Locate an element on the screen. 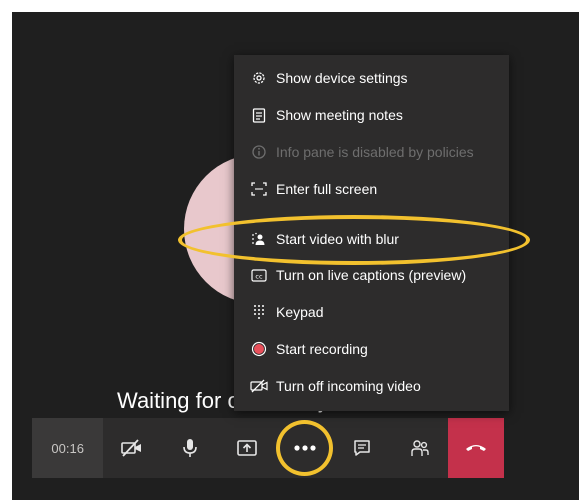  camera-off-icon is located at coordinates (132, 448).